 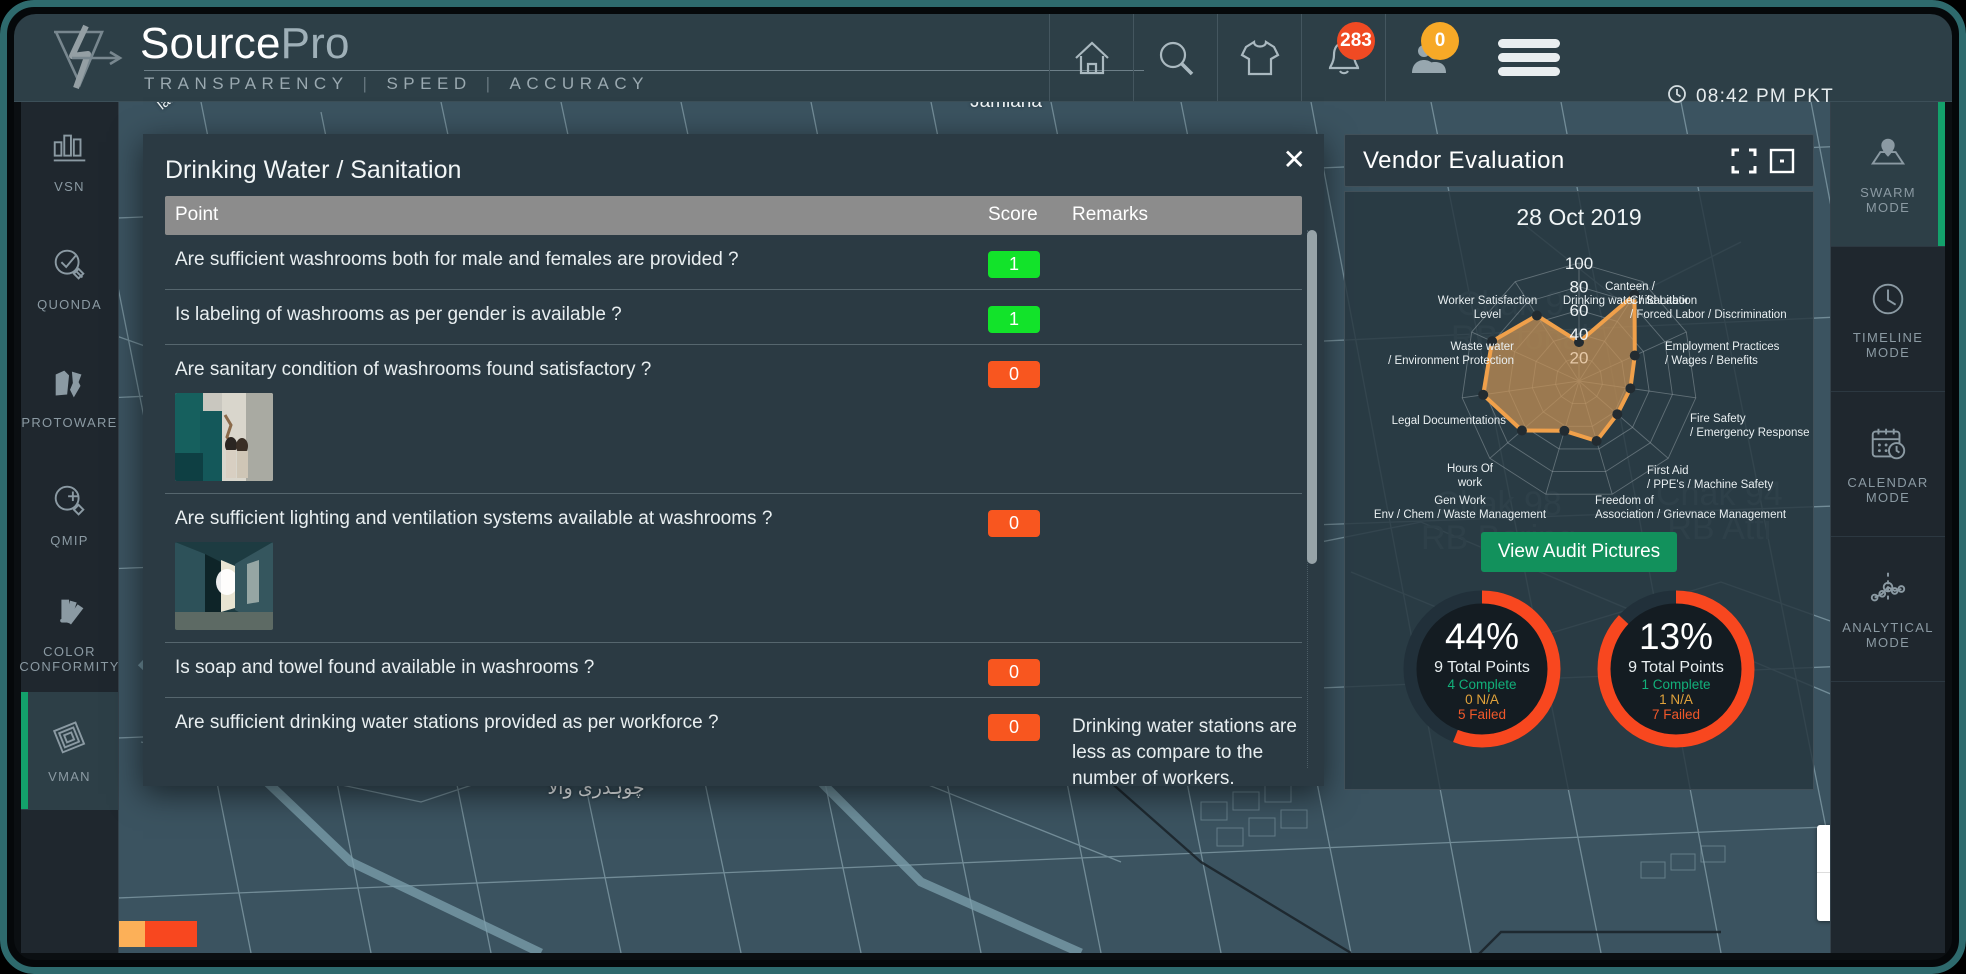 What do you see at coordinates (70, 149) in the screenshot?
I see `bar-chart-icon` at bounding box center [70, 149].